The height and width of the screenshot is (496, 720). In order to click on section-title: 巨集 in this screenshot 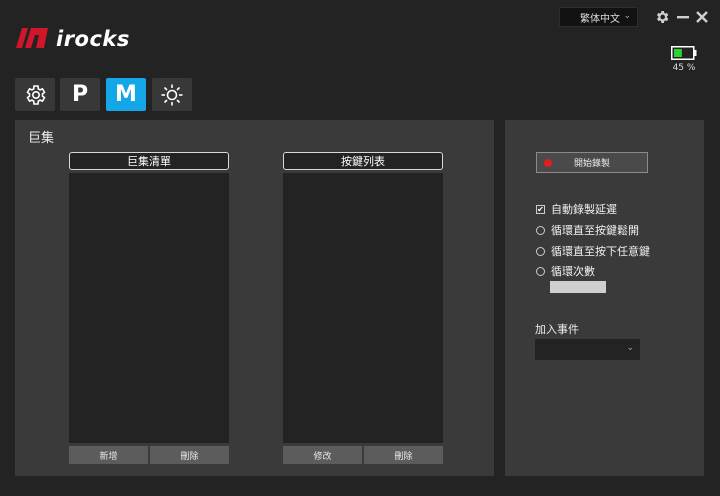, I will do `click(41, 138)`.